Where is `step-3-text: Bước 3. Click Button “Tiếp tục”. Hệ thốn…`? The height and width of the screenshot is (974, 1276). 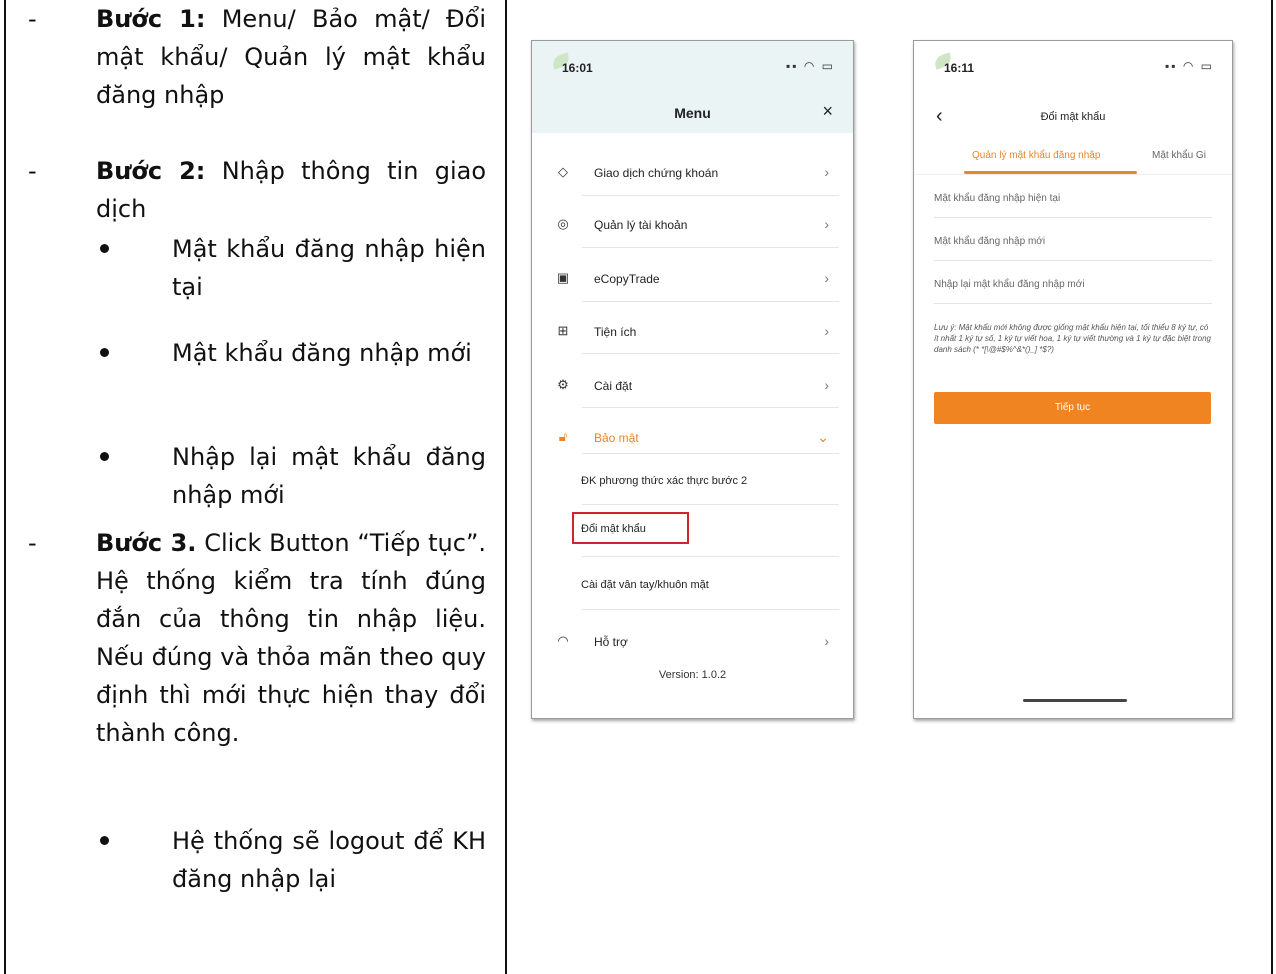 step-3-text: Bước 3. Click Button “Tiếp tục”. Hệ thốn… is located at coordinates (291, 638).